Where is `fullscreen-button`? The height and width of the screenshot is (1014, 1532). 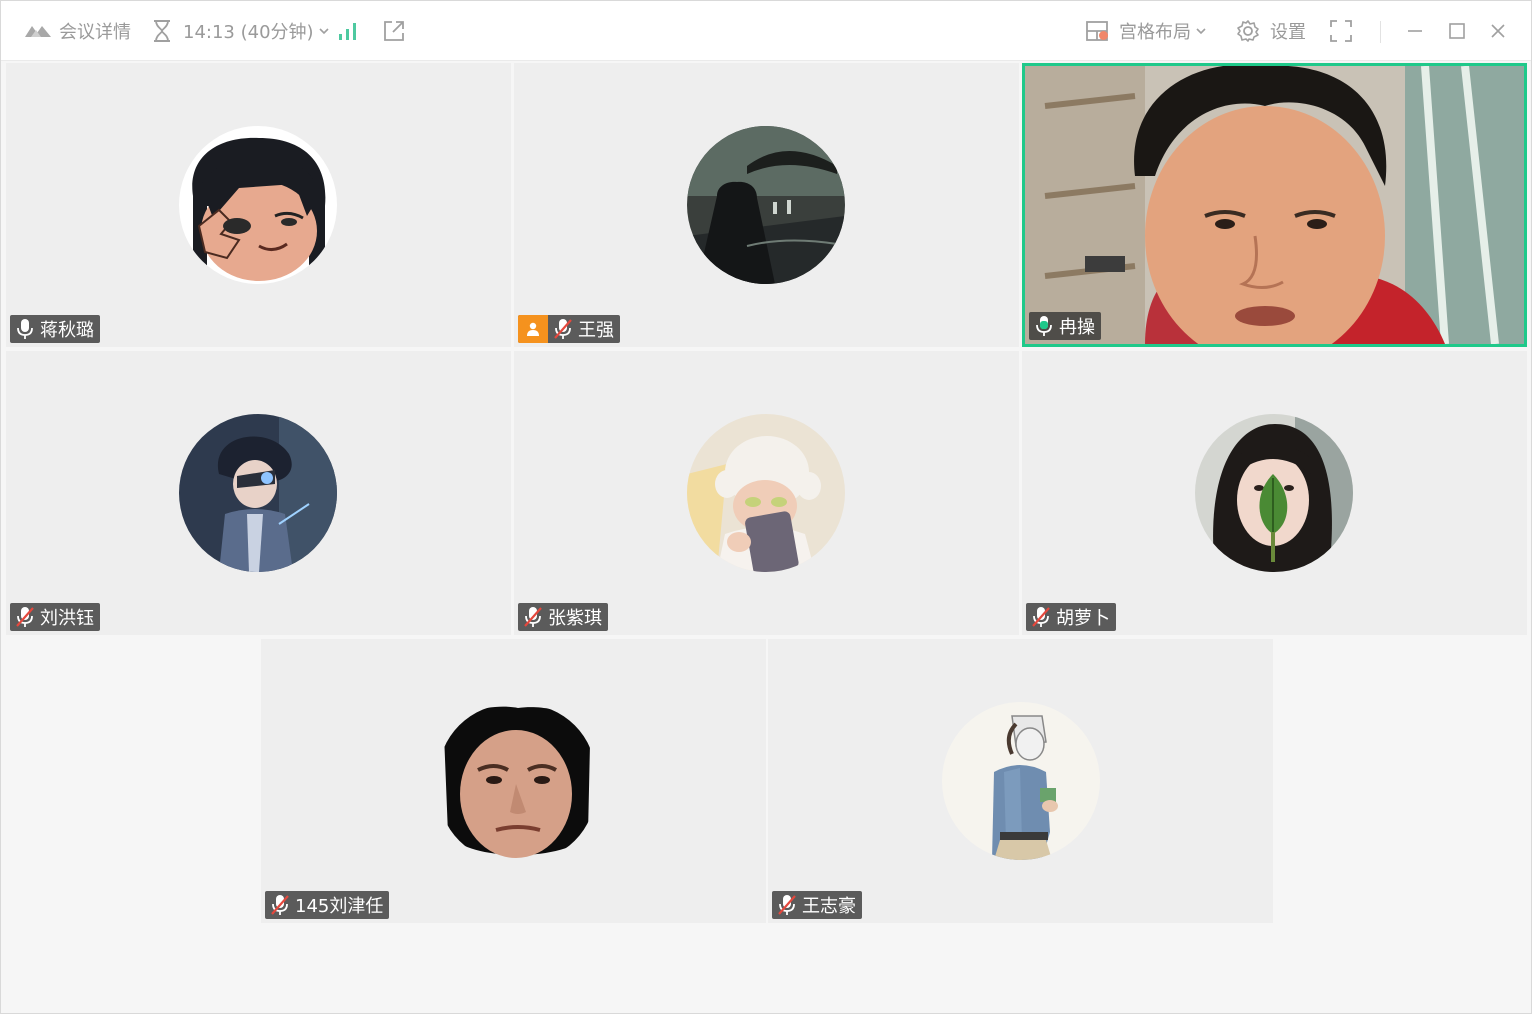 fullscreen-button is located at coordinates (1341, 31).